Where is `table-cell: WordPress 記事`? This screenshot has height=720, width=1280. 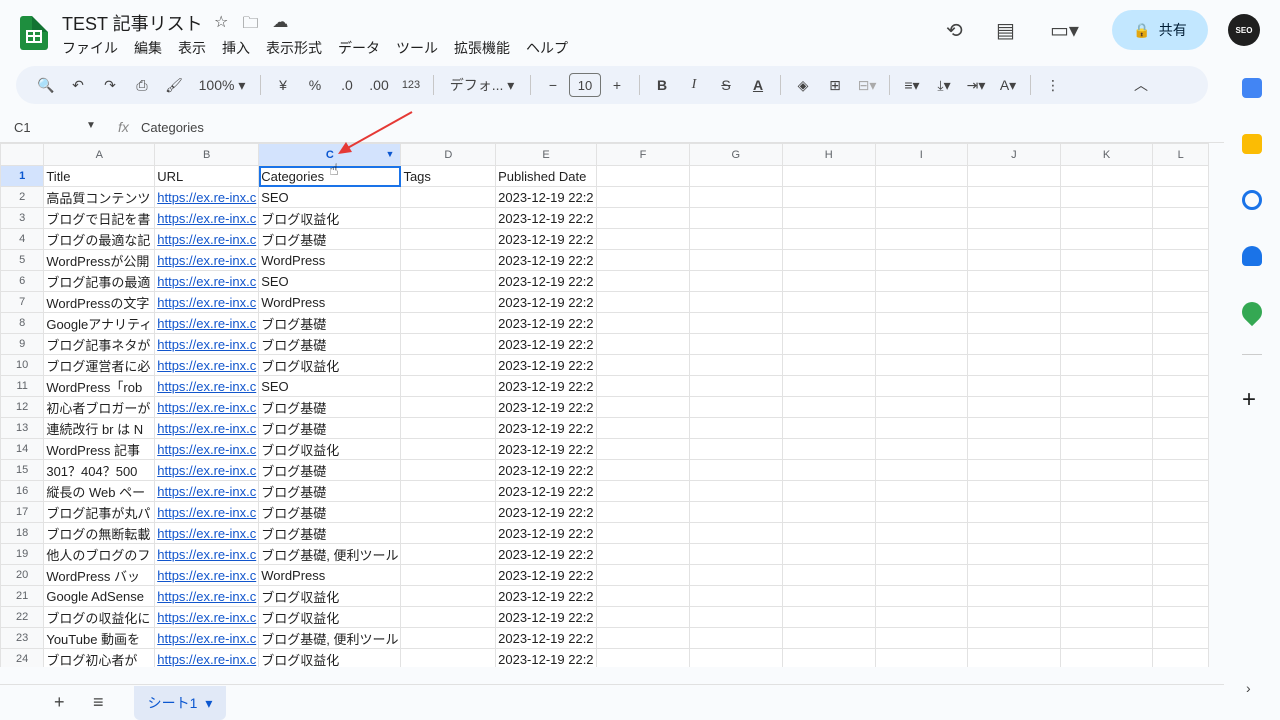
table-cell: WordPress 記事 is located at coordinates (99, 449).